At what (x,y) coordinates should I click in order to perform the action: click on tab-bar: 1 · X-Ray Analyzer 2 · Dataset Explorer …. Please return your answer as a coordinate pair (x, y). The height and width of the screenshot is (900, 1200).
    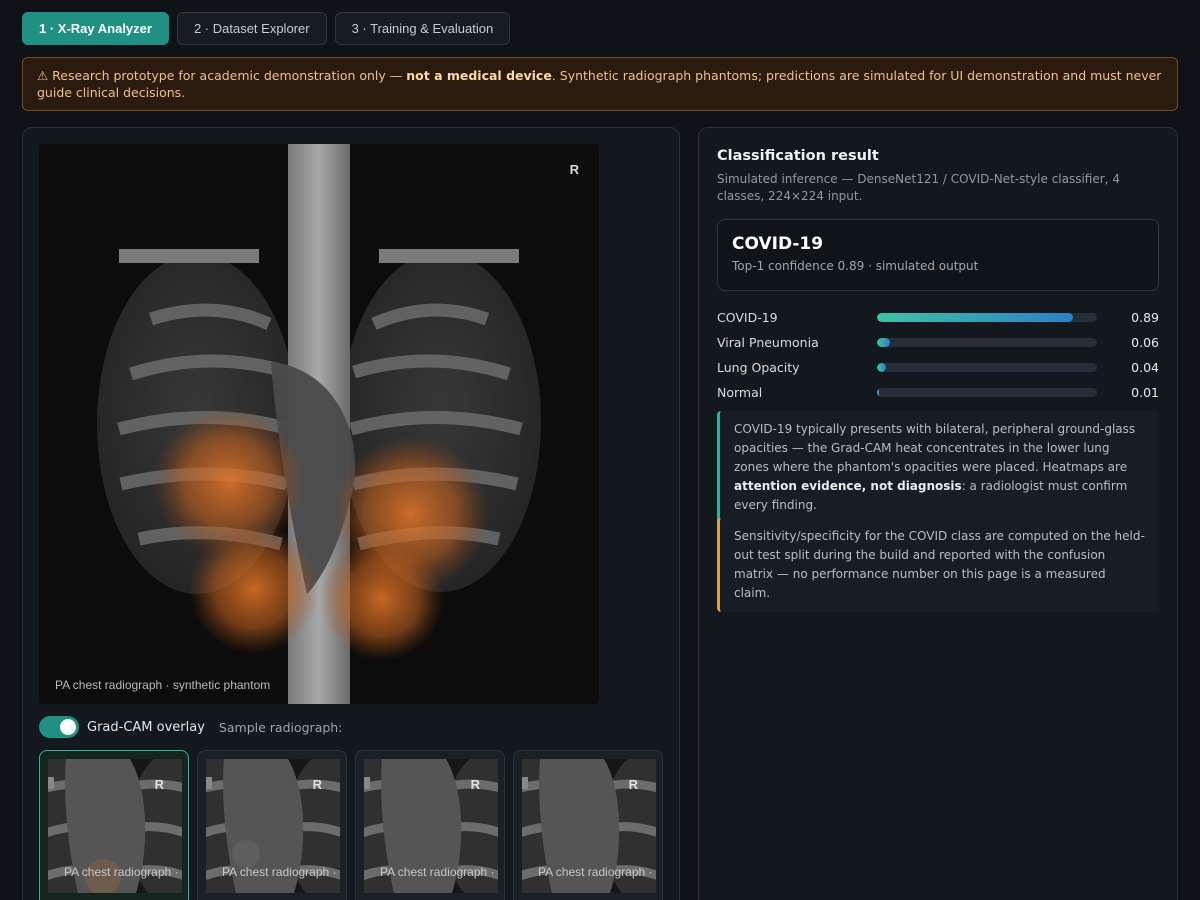
    Looking at the image, I should click on (266, 28).